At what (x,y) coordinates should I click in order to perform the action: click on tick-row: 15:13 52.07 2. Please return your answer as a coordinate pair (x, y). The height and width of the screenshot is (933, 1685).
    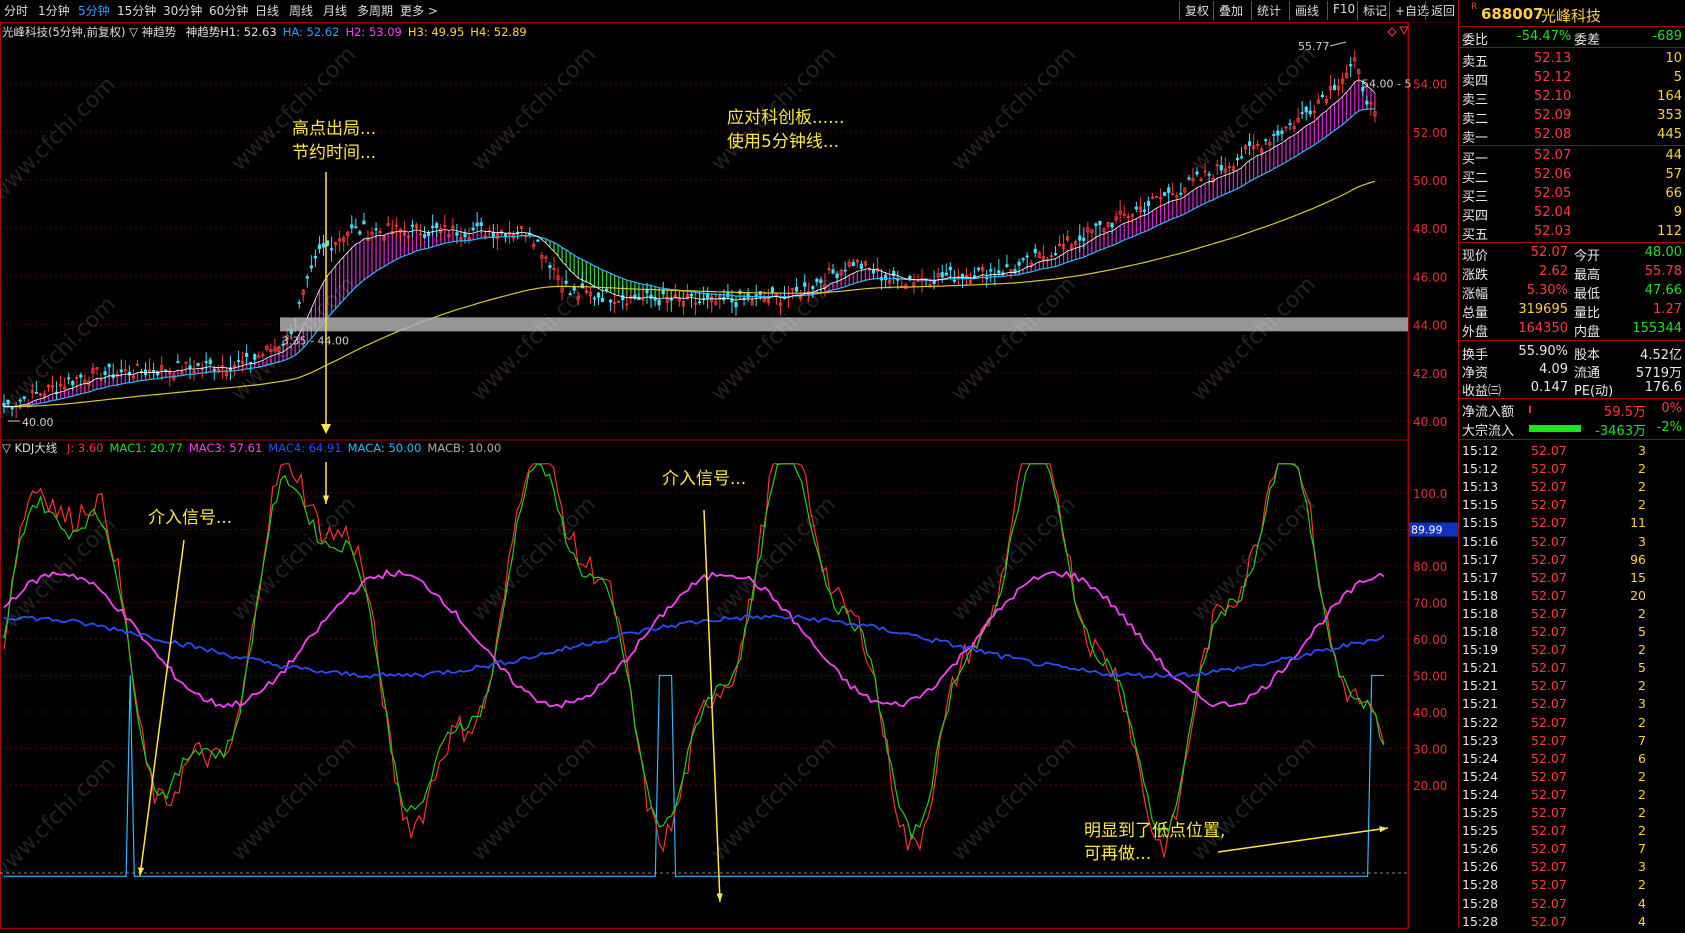
    Looking at the image, I should click on (1572, 487).